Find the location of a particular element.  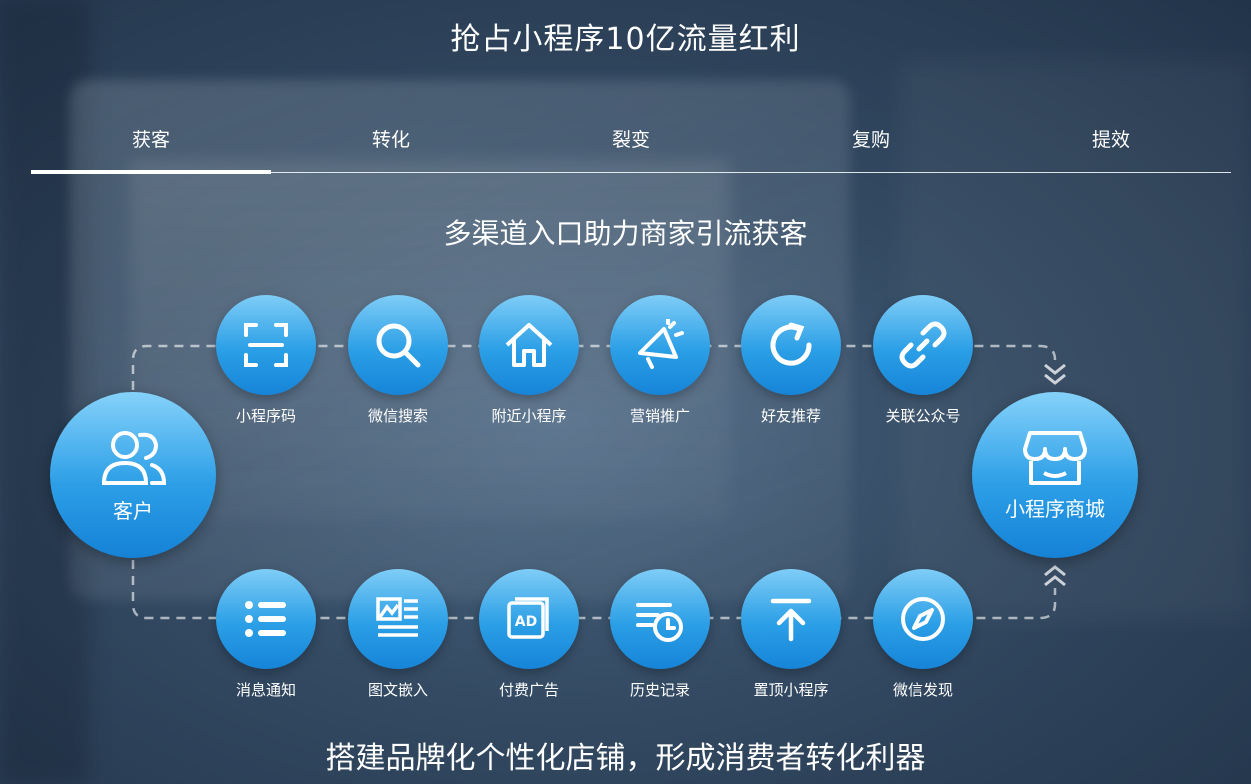

channel-nearby is located at coordinates (529, 345).